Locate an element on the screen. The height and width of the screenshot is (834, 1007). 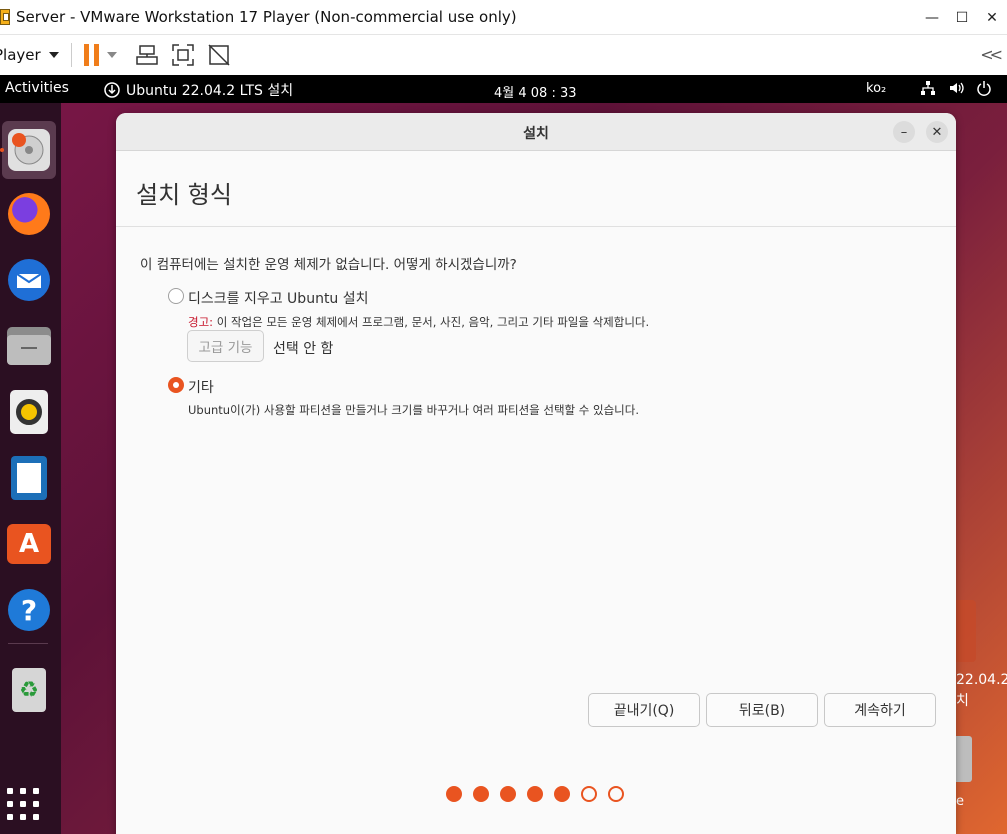
desktop-icon-label: 22.04.2 치 is located at coordinates (981, 690).